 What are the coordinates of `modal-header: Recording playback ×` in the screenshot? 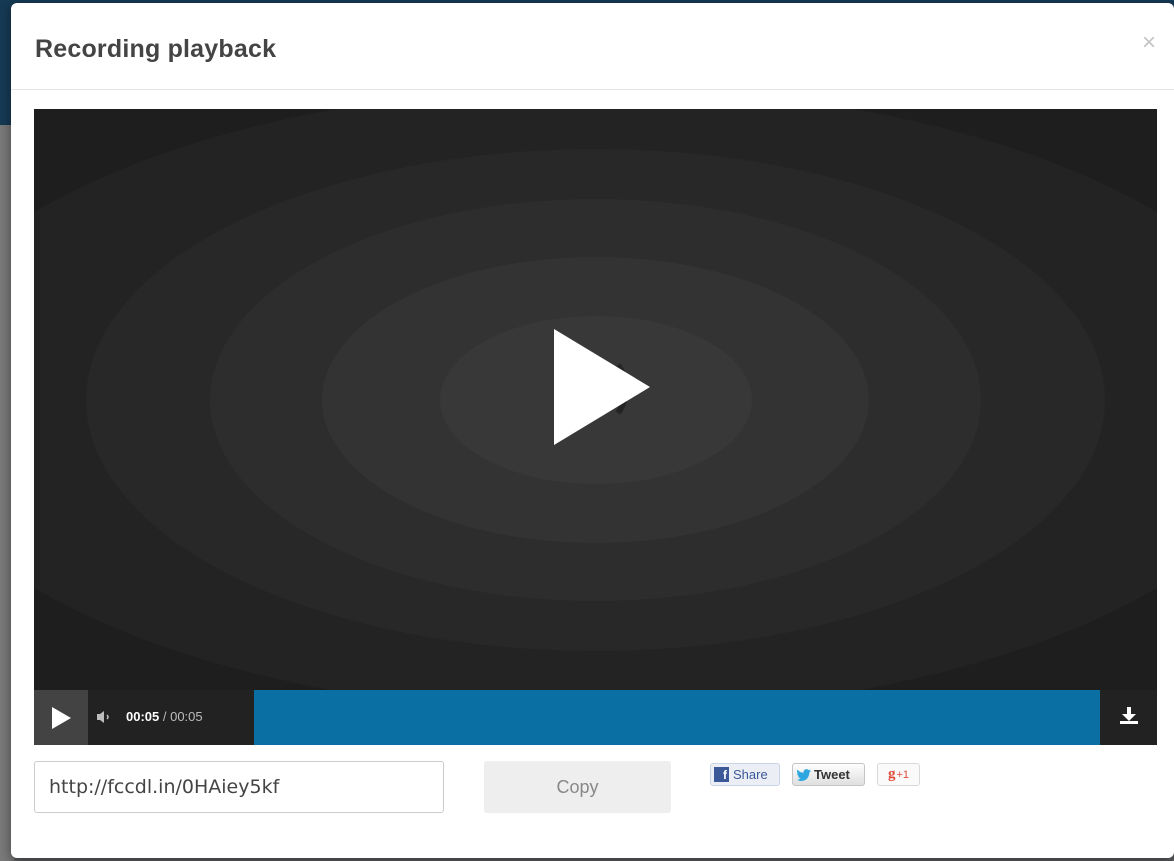 It's located at (592, 46).